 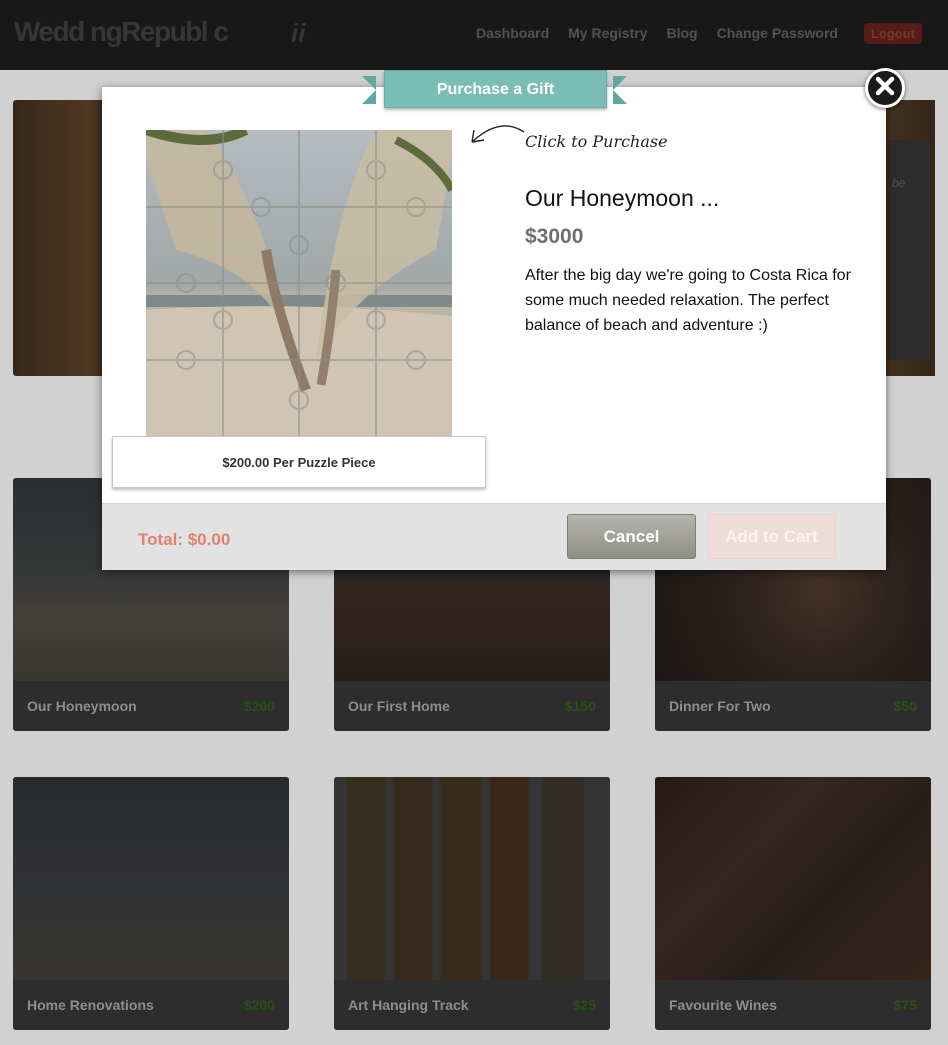 I want to click on logo-mark: ii, so click(x=298, y=33).